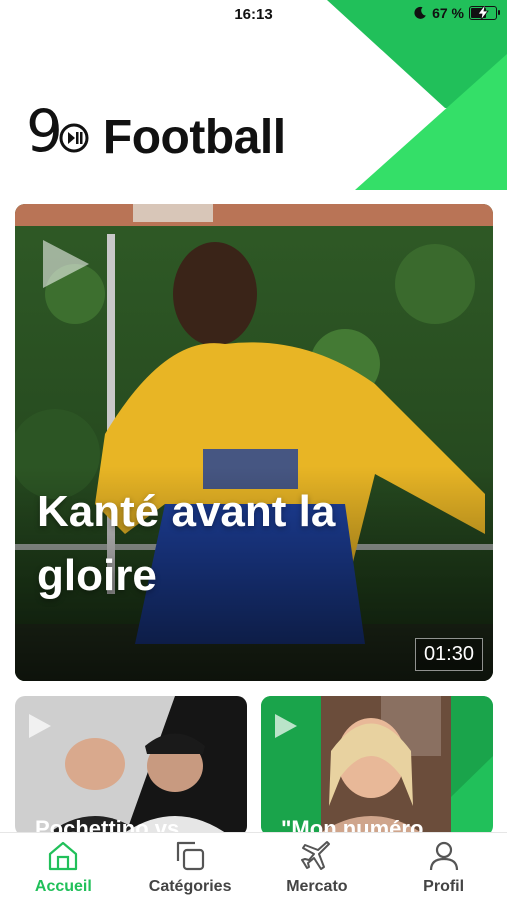 Image resolution: width=507 pixels, height=900 pixels. What do you see at coordinates (44, 131) in the screenshot?
I see `logo-nine: 9` at bounding box center [44, 131].